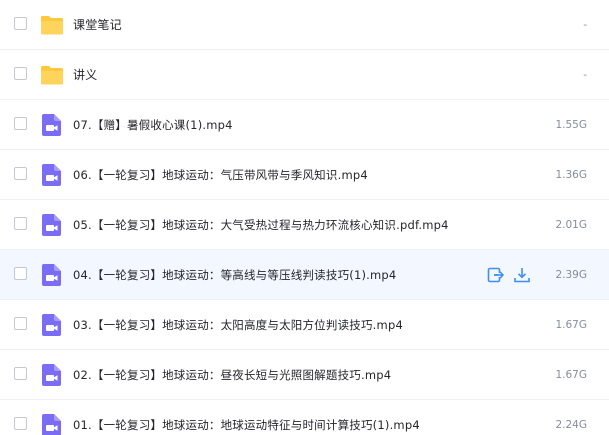  Describe the element at coordinates (571, 225) in the screenshot. I see `file-size: 2.01G` at that location.